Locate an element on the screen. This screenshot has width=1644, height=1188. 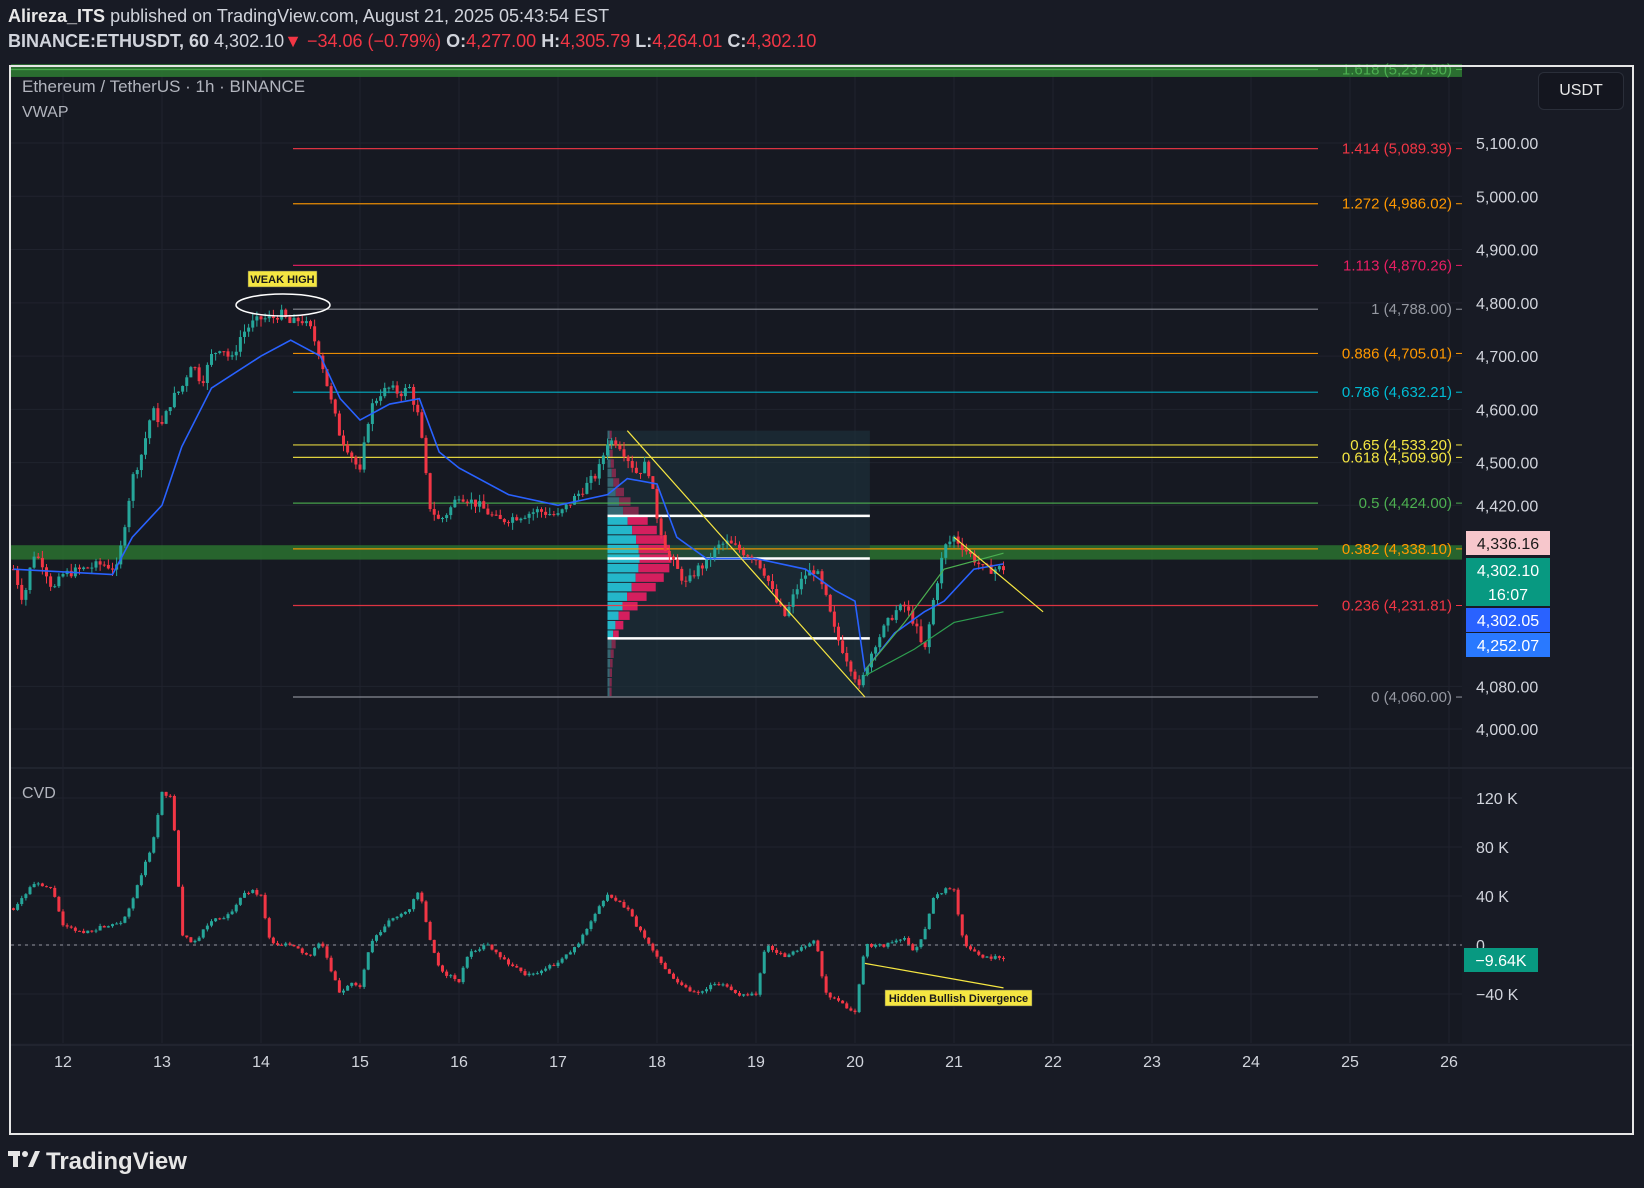
tradingview-wordmark: TradingView is located at coordinates (116, 1161).